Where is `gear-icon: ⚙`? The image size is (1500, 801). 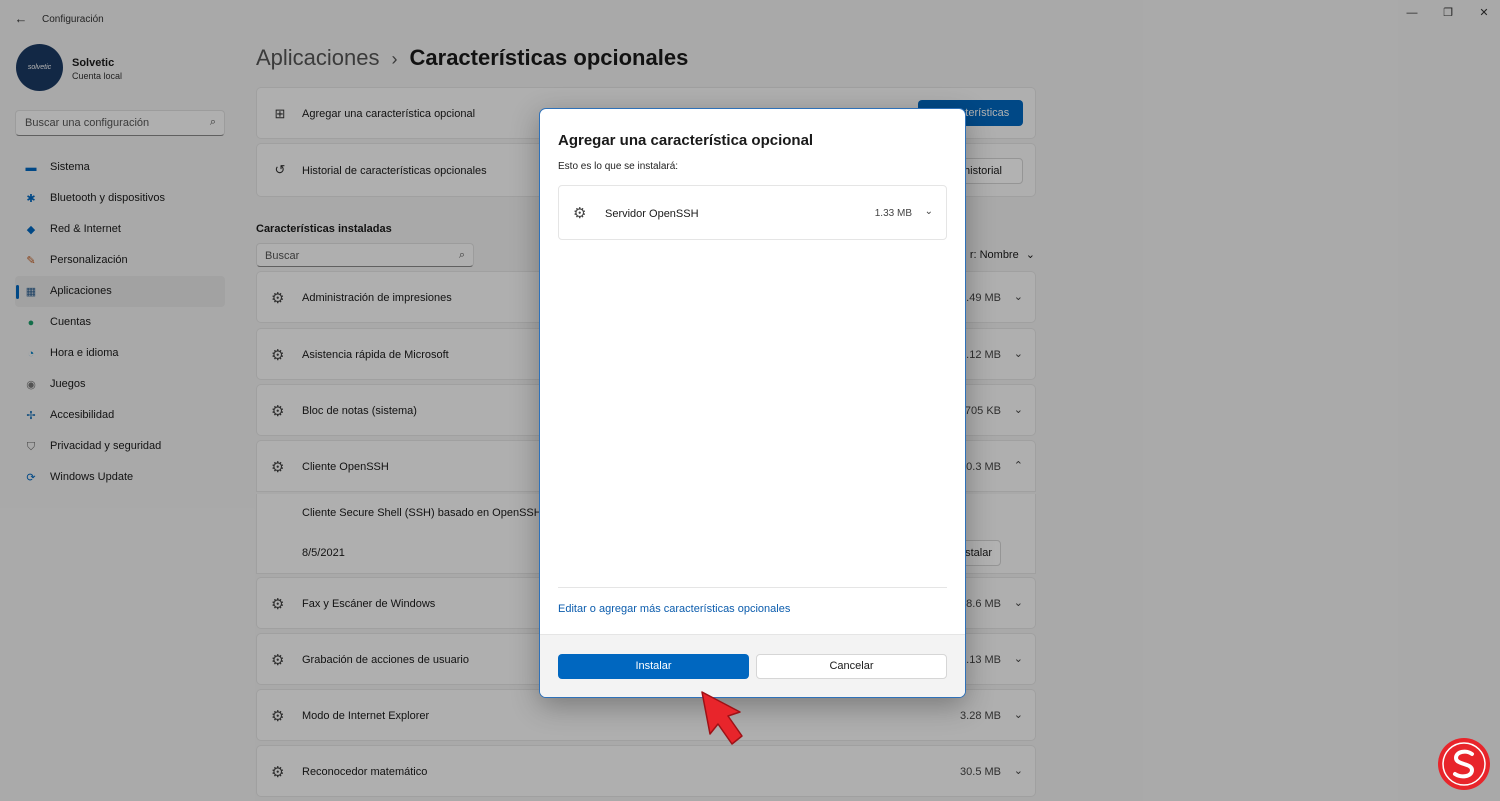 gear-icon: ⚙ is located at coordinates (580, 213).